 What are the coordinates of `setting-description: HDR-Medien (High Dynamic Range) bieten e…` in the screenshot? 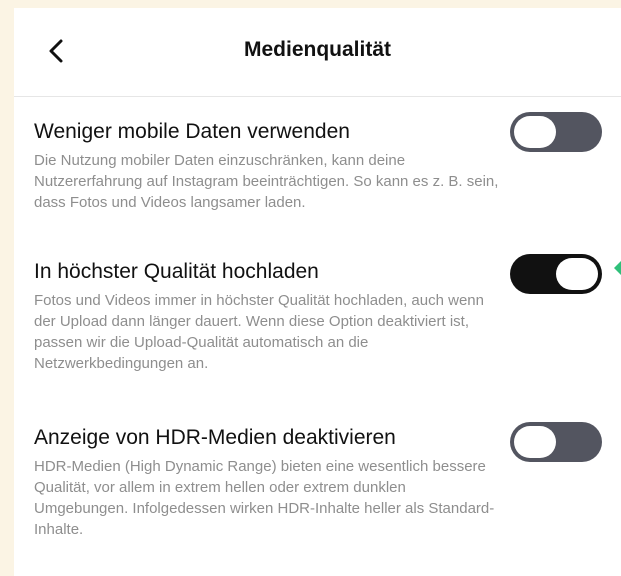 It's located at (264, 498).